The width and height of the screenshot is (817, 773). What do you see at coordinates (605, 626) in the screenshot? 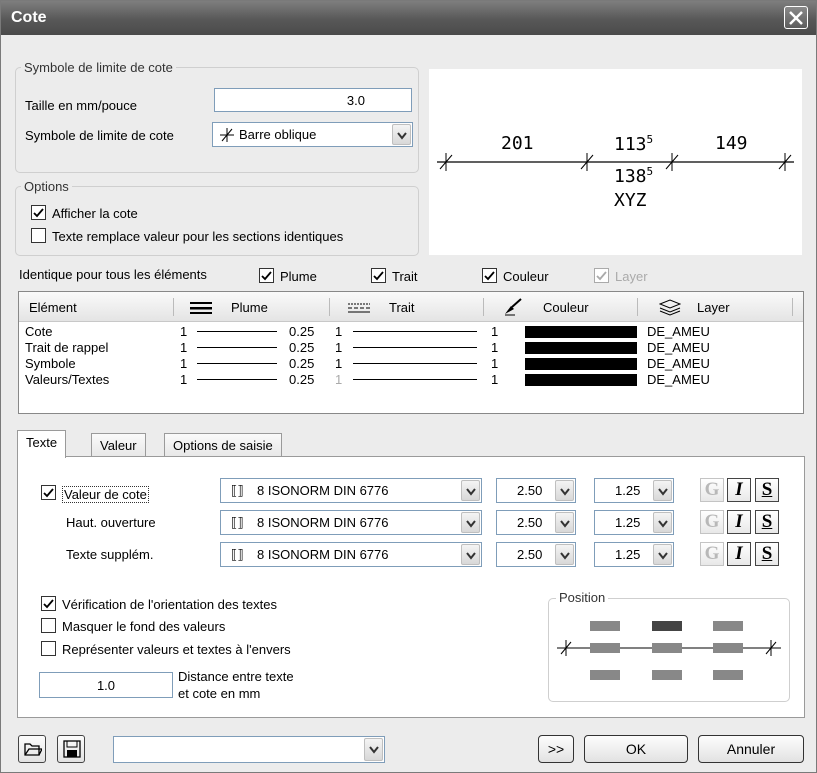
I see `position-top-left` at bounding box center [605, 626].